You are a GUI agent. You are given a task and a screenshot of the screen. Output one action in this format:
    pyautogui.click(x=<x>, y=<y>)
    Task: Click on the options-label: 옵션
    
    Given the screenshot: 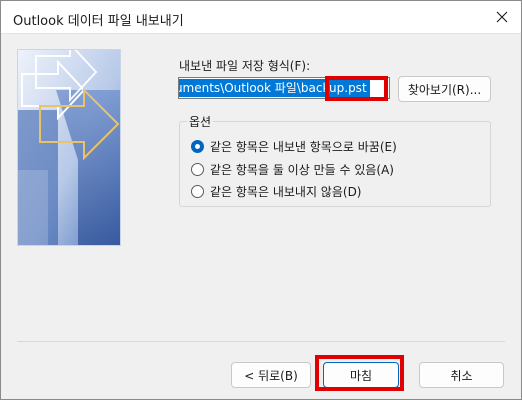 What is the action you would take?
    pyautogui.click(x=200, y=121)
    